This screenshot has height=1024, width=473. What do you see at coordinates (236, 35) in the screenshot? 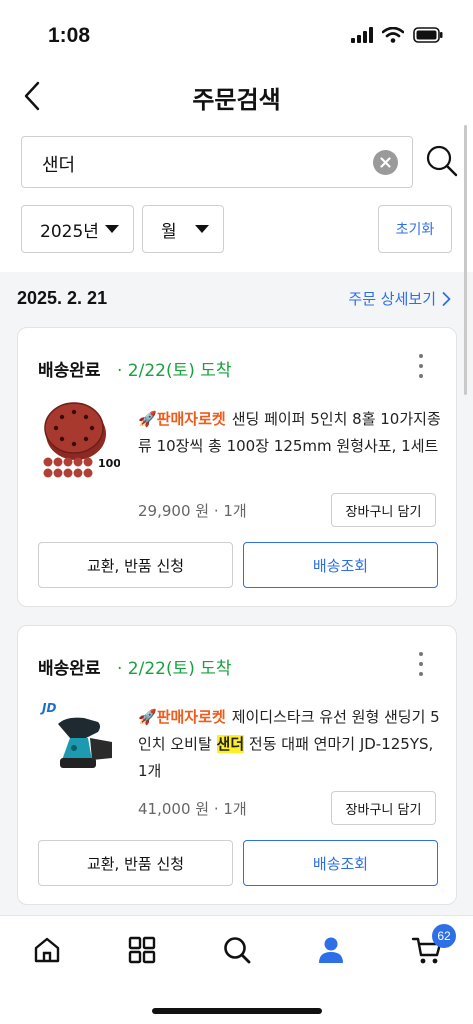
I see `status-bar: 1:08` at bounding box center [236, 35].